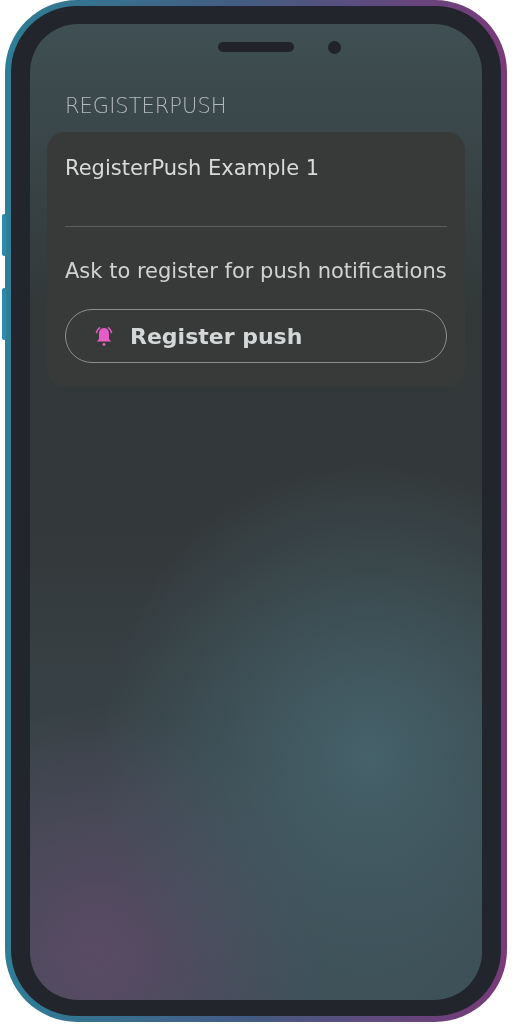 Image resolution: width=512 pixels, height=1024 pixels. Describe the element at coordinates (193, 169) in the screenshot. I see `card-title: RegisterPush Example 1` at that location.